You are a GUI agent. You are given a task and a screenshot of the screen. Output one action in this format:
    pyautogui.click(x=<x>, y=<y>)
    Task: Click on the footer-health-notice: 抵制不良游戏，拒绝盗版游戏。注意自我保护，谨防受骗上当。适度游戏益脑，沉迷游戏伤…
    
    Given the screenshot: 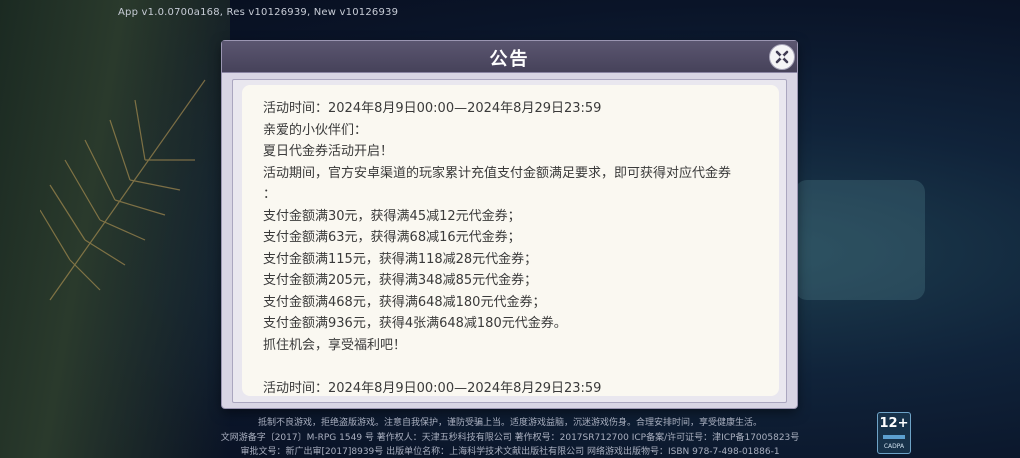 What is the action you would take?
    pyautogui.click(x=509, y=423)
    